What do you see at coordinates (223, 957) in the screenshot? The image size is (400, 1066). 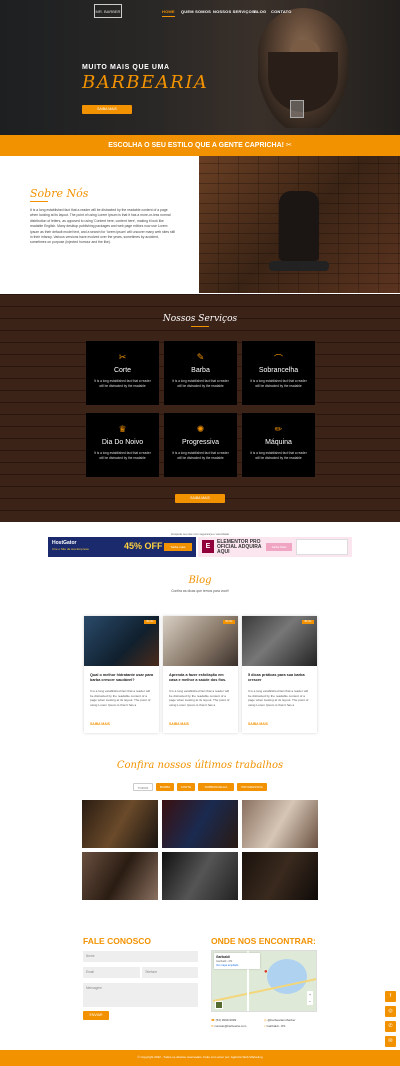 I see `map-place-name: Garibaldi` at bounding box center [223, 957].